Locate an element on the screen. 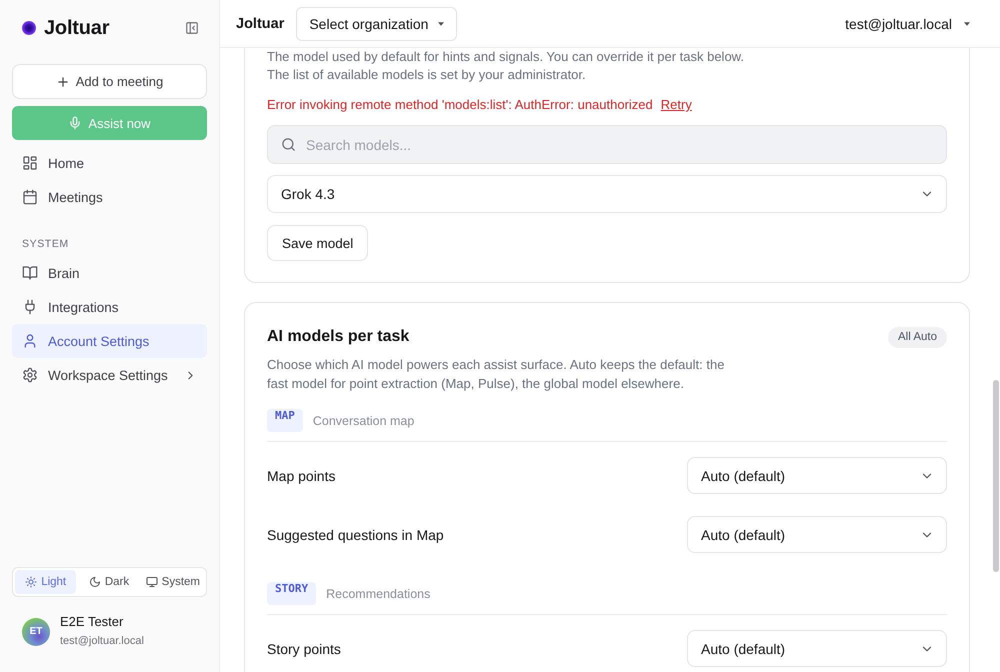 The image size is (1000, 672). card-title: AI models per task is located at coordinates (338, 337).